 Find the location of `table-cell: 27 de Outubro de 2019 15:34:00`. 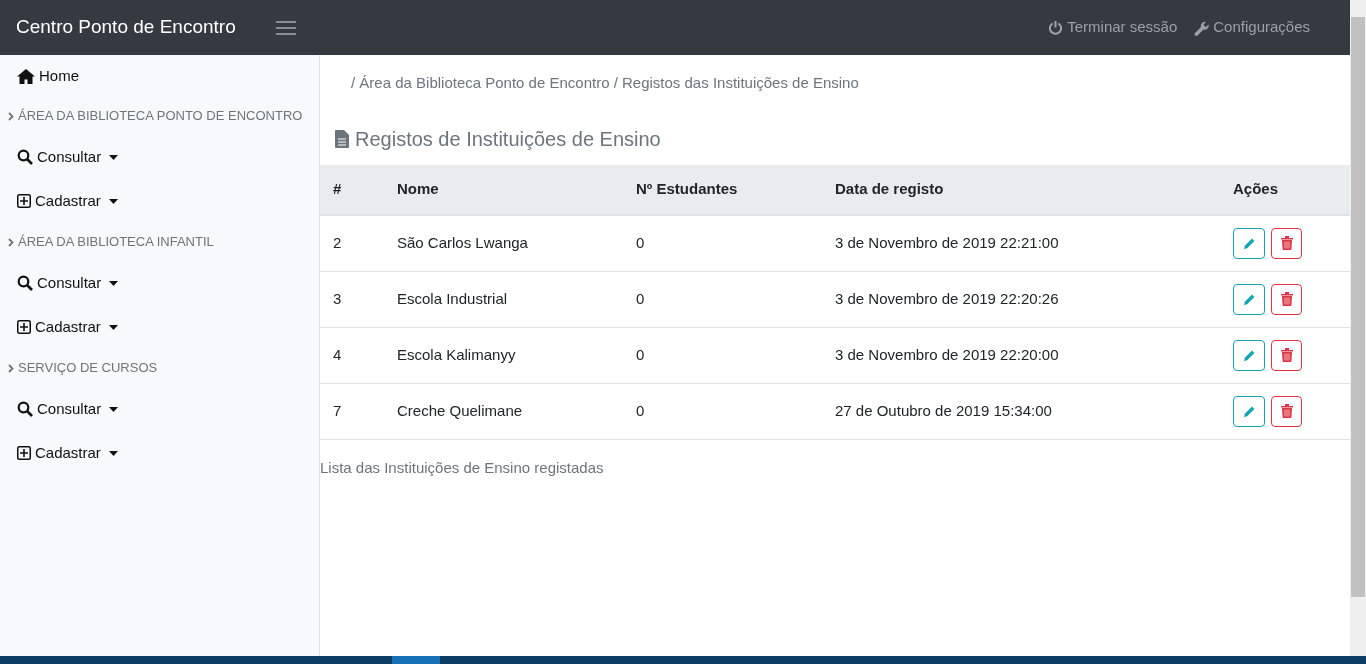

table-cell: 27 de Outubro de 2019 15:34:00 is located at coordinates (1021, 411).